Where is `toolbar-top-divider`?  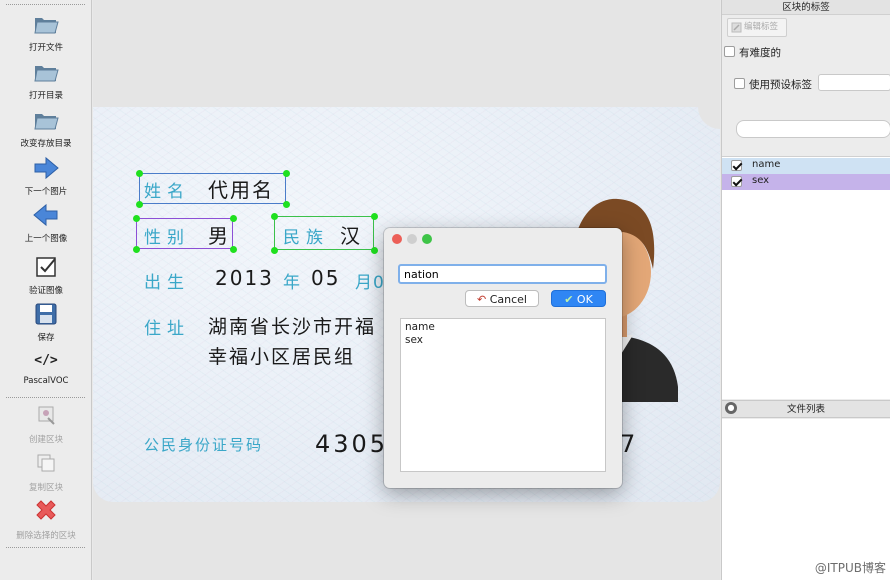 toolbar-top-divider is located at coordinates (45, 4).